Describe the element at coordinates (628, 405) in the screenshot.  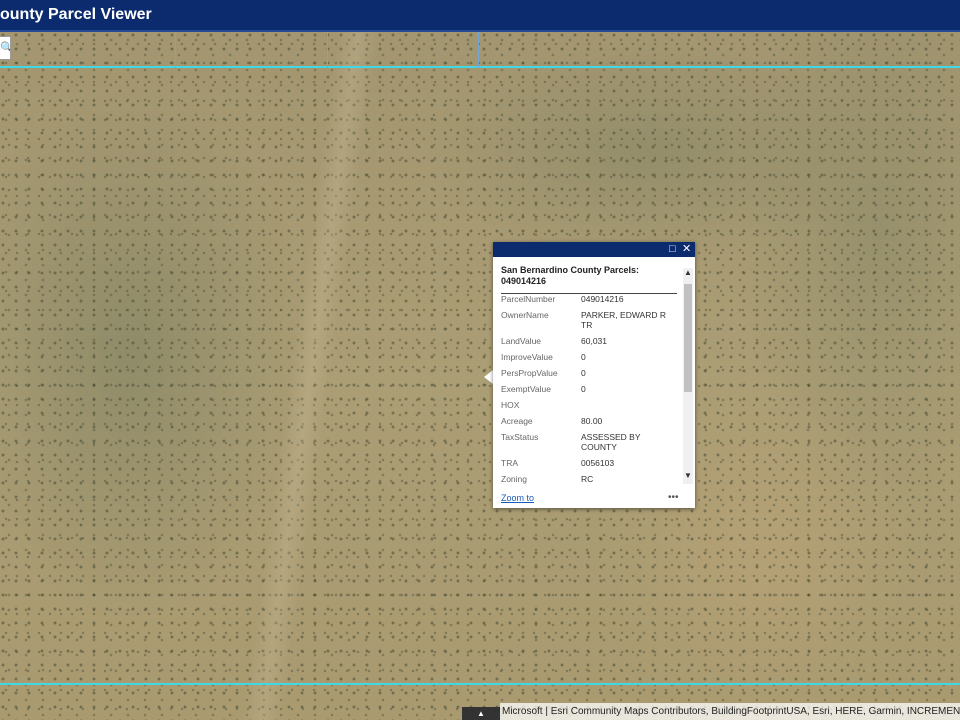
I see `field-value` at that location.